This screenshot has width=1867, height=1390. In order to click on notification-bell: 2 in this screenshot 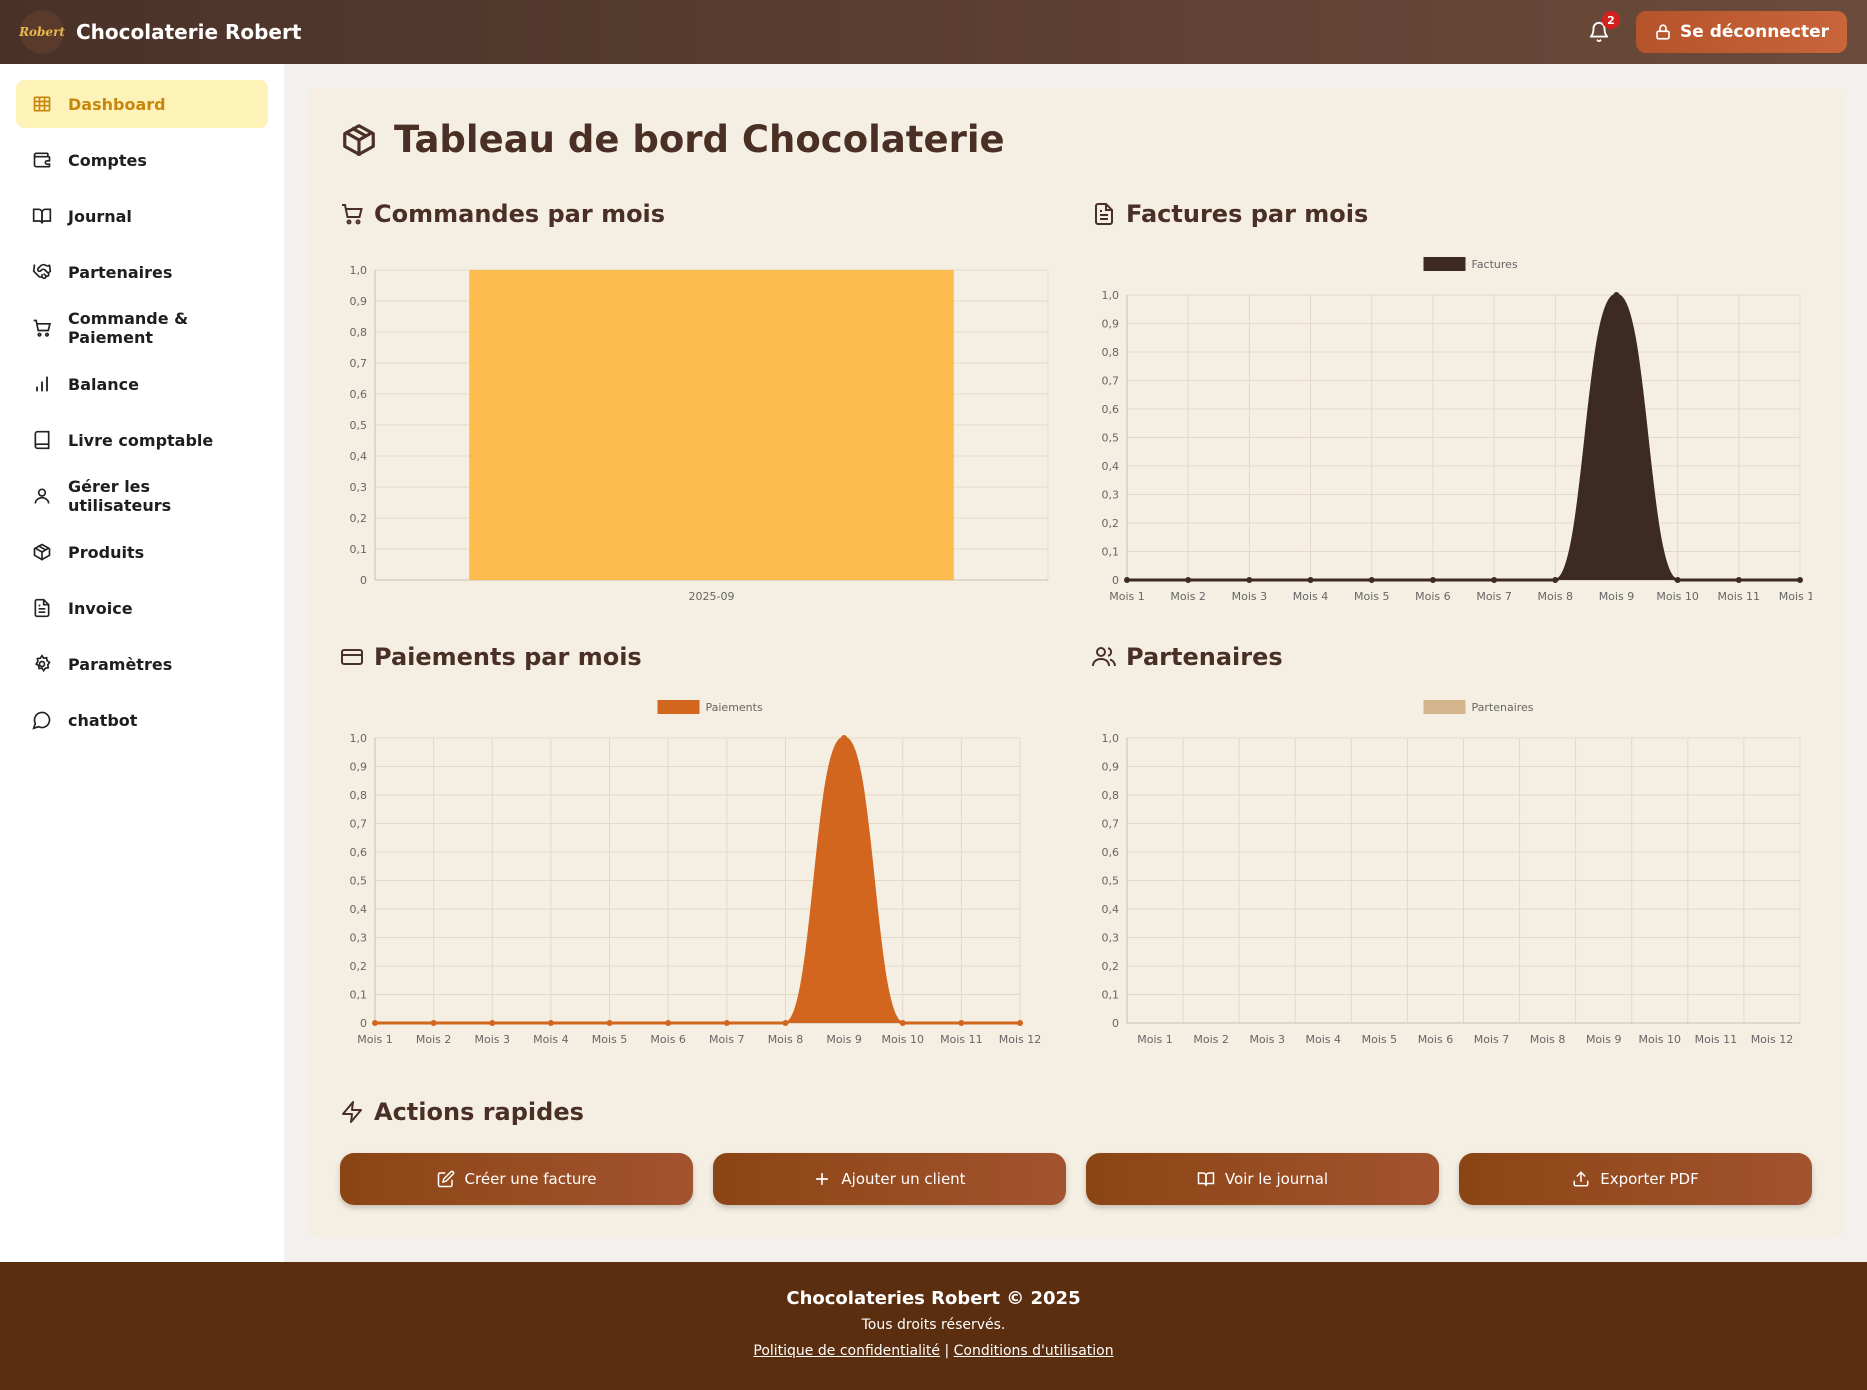, I will do `click(1602, 29)`.